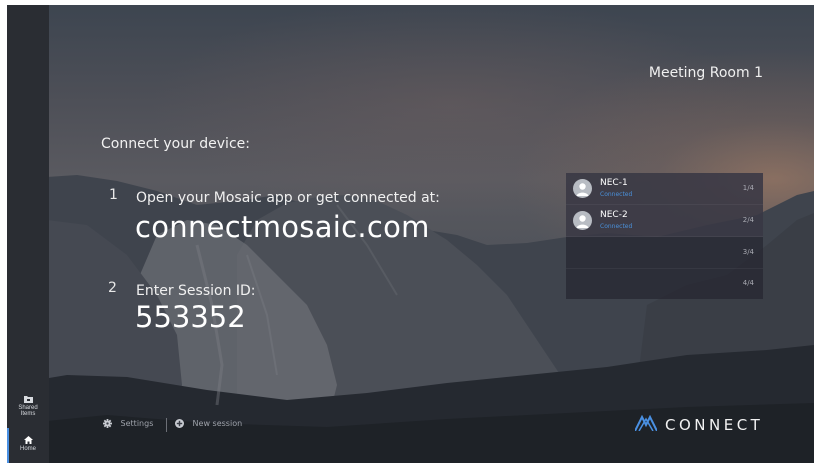  I want to click on device-slot: 3/4, so click(748, 252).